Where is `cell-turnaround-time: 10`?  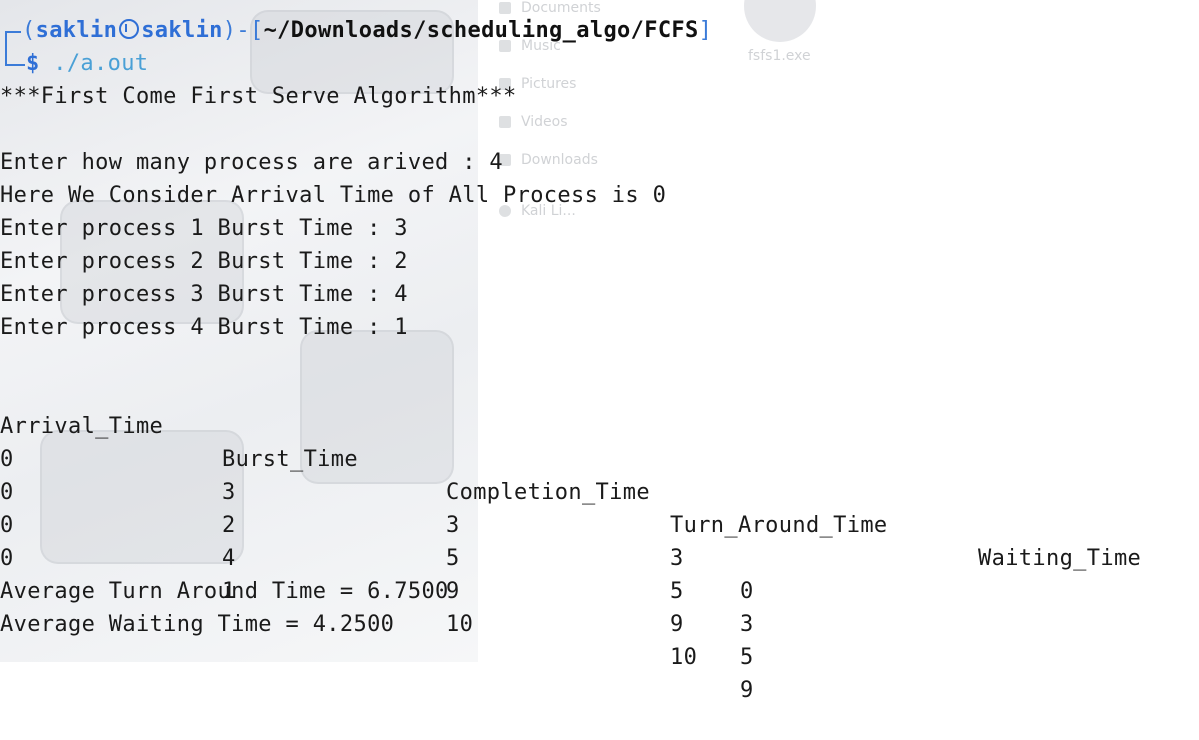 cell-turnaround-time: 10 is located at coordinates (684, 657).